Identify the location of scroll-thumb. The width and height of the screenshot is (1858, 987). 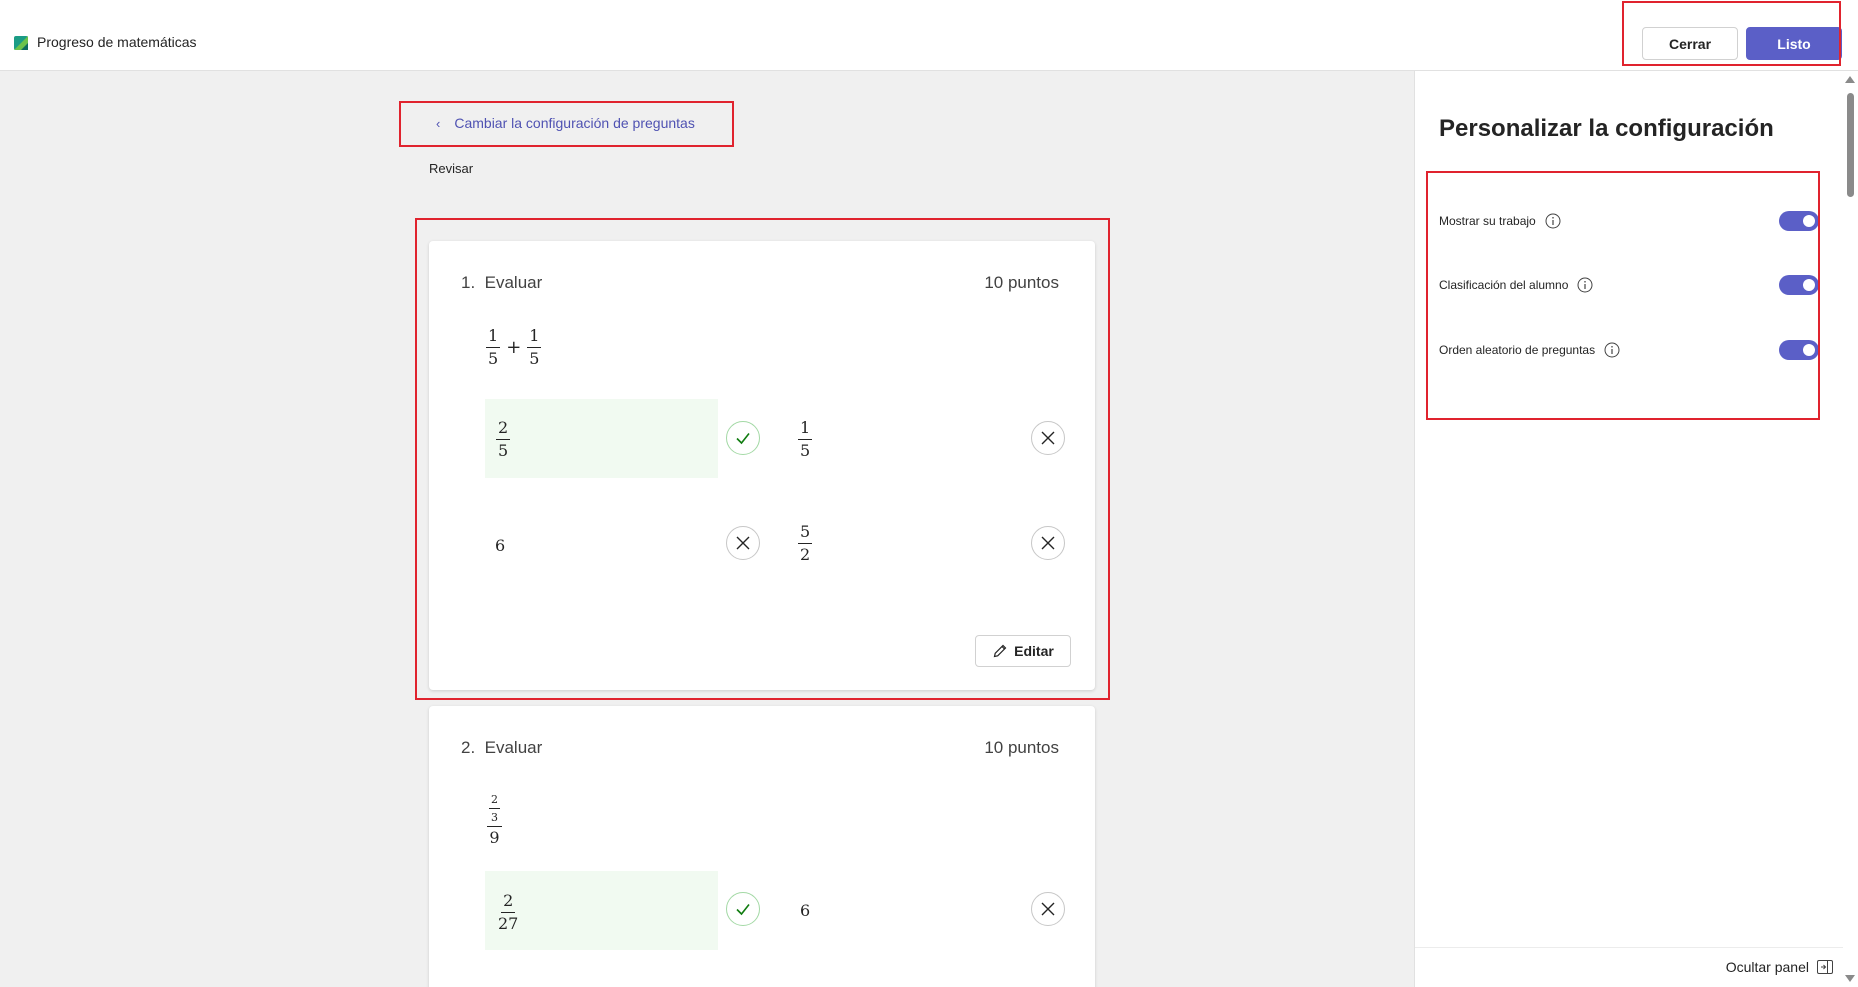
(1850, 145).